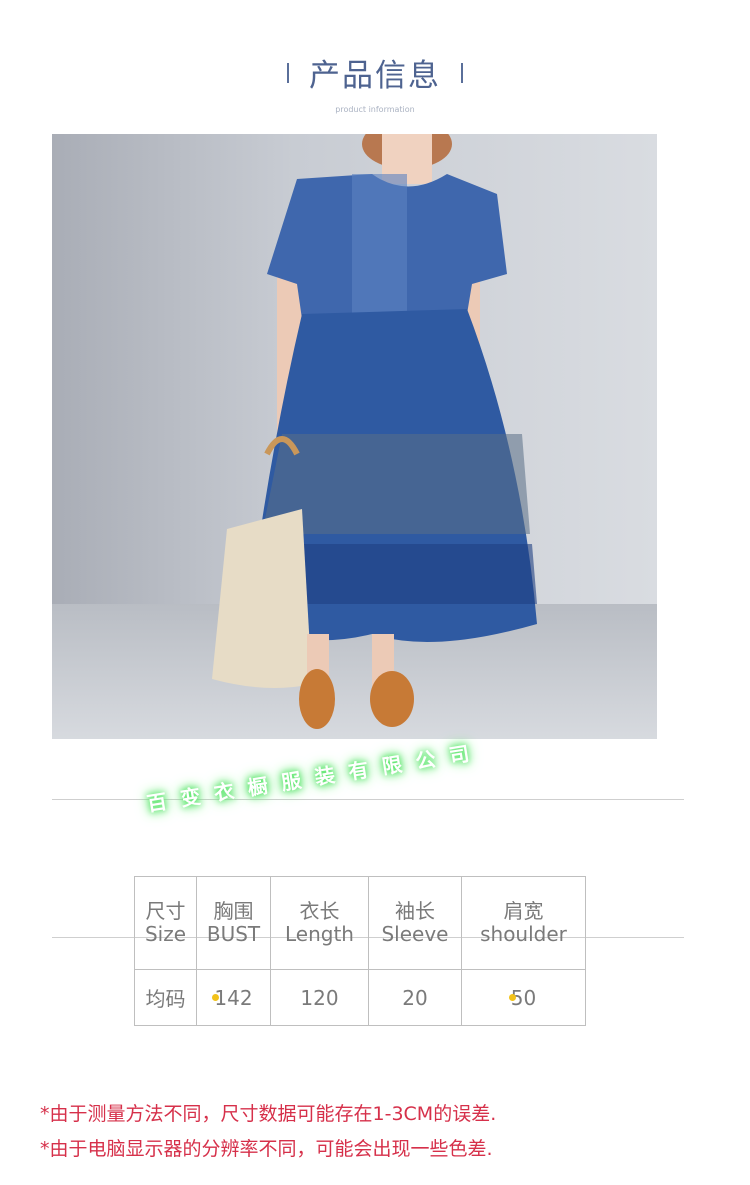 The width and height of the screenshot is (750, 1185). Describe the element at coordinates (165, 934) in the screenshot. I see `header-size-en: Size` at that location.